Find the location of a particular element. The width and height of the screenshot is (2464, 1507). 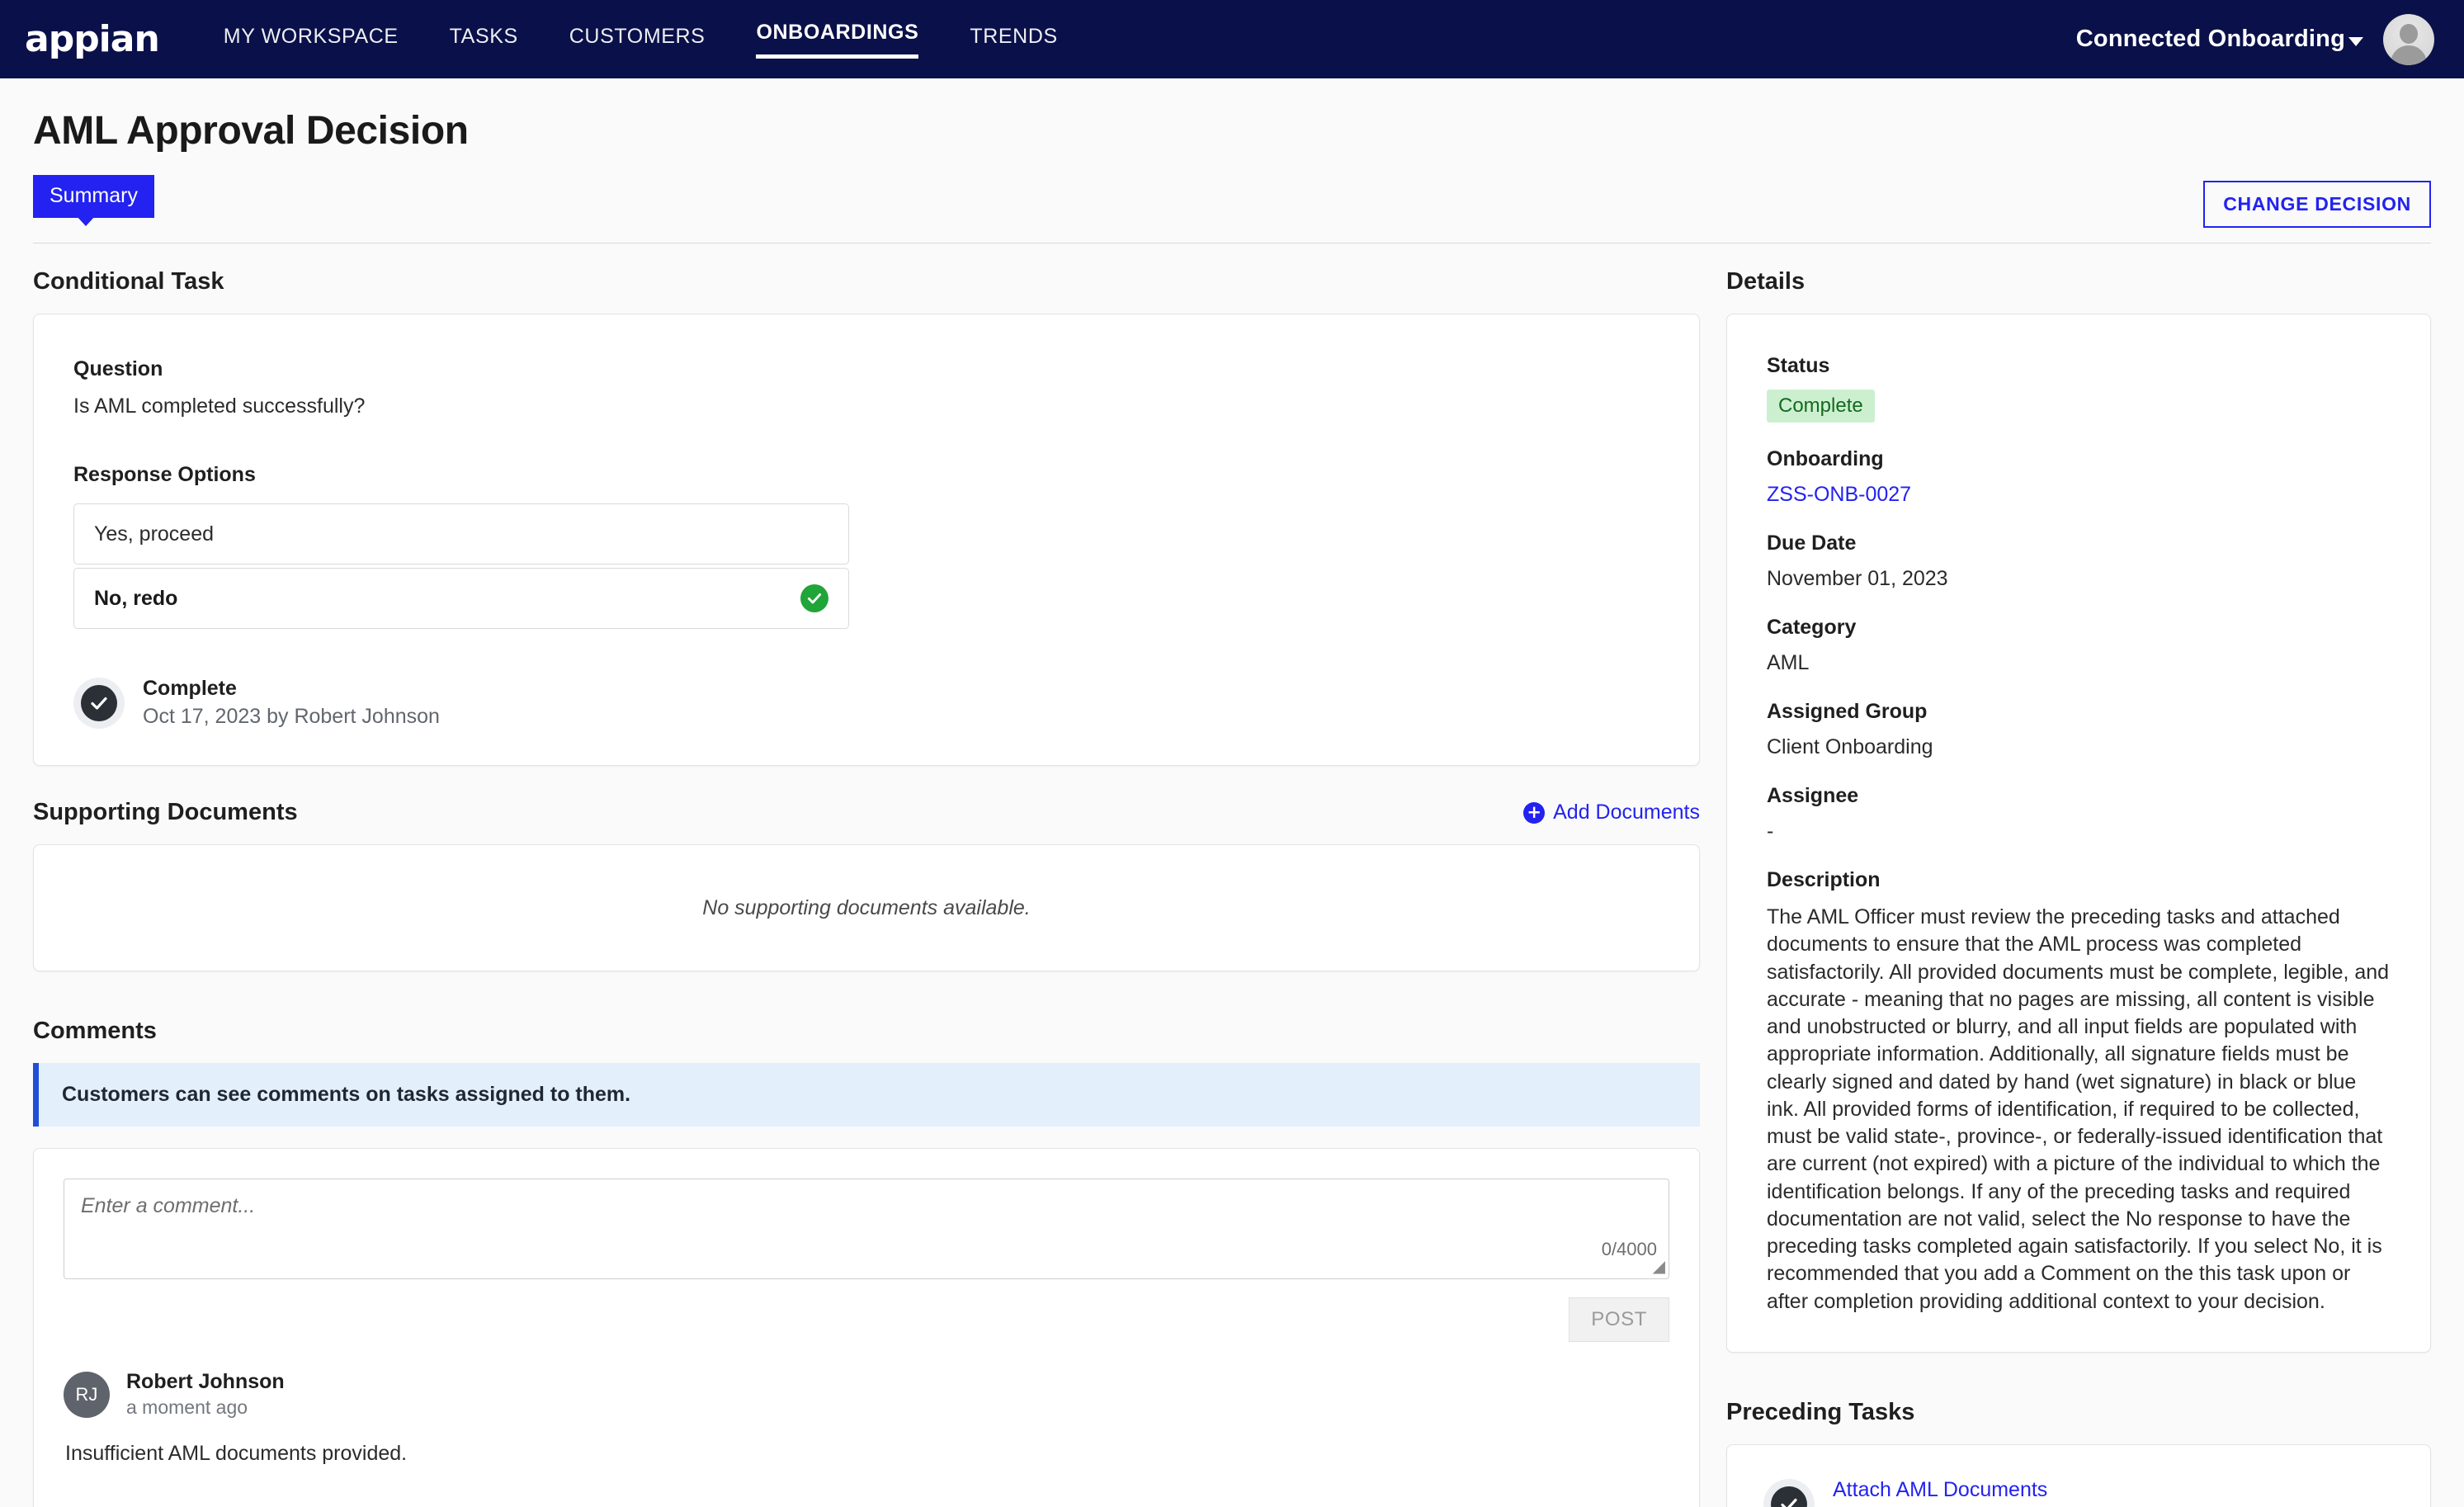

nav-right-cluster: Connected Onboarding is located at coordinates (2255, 39).